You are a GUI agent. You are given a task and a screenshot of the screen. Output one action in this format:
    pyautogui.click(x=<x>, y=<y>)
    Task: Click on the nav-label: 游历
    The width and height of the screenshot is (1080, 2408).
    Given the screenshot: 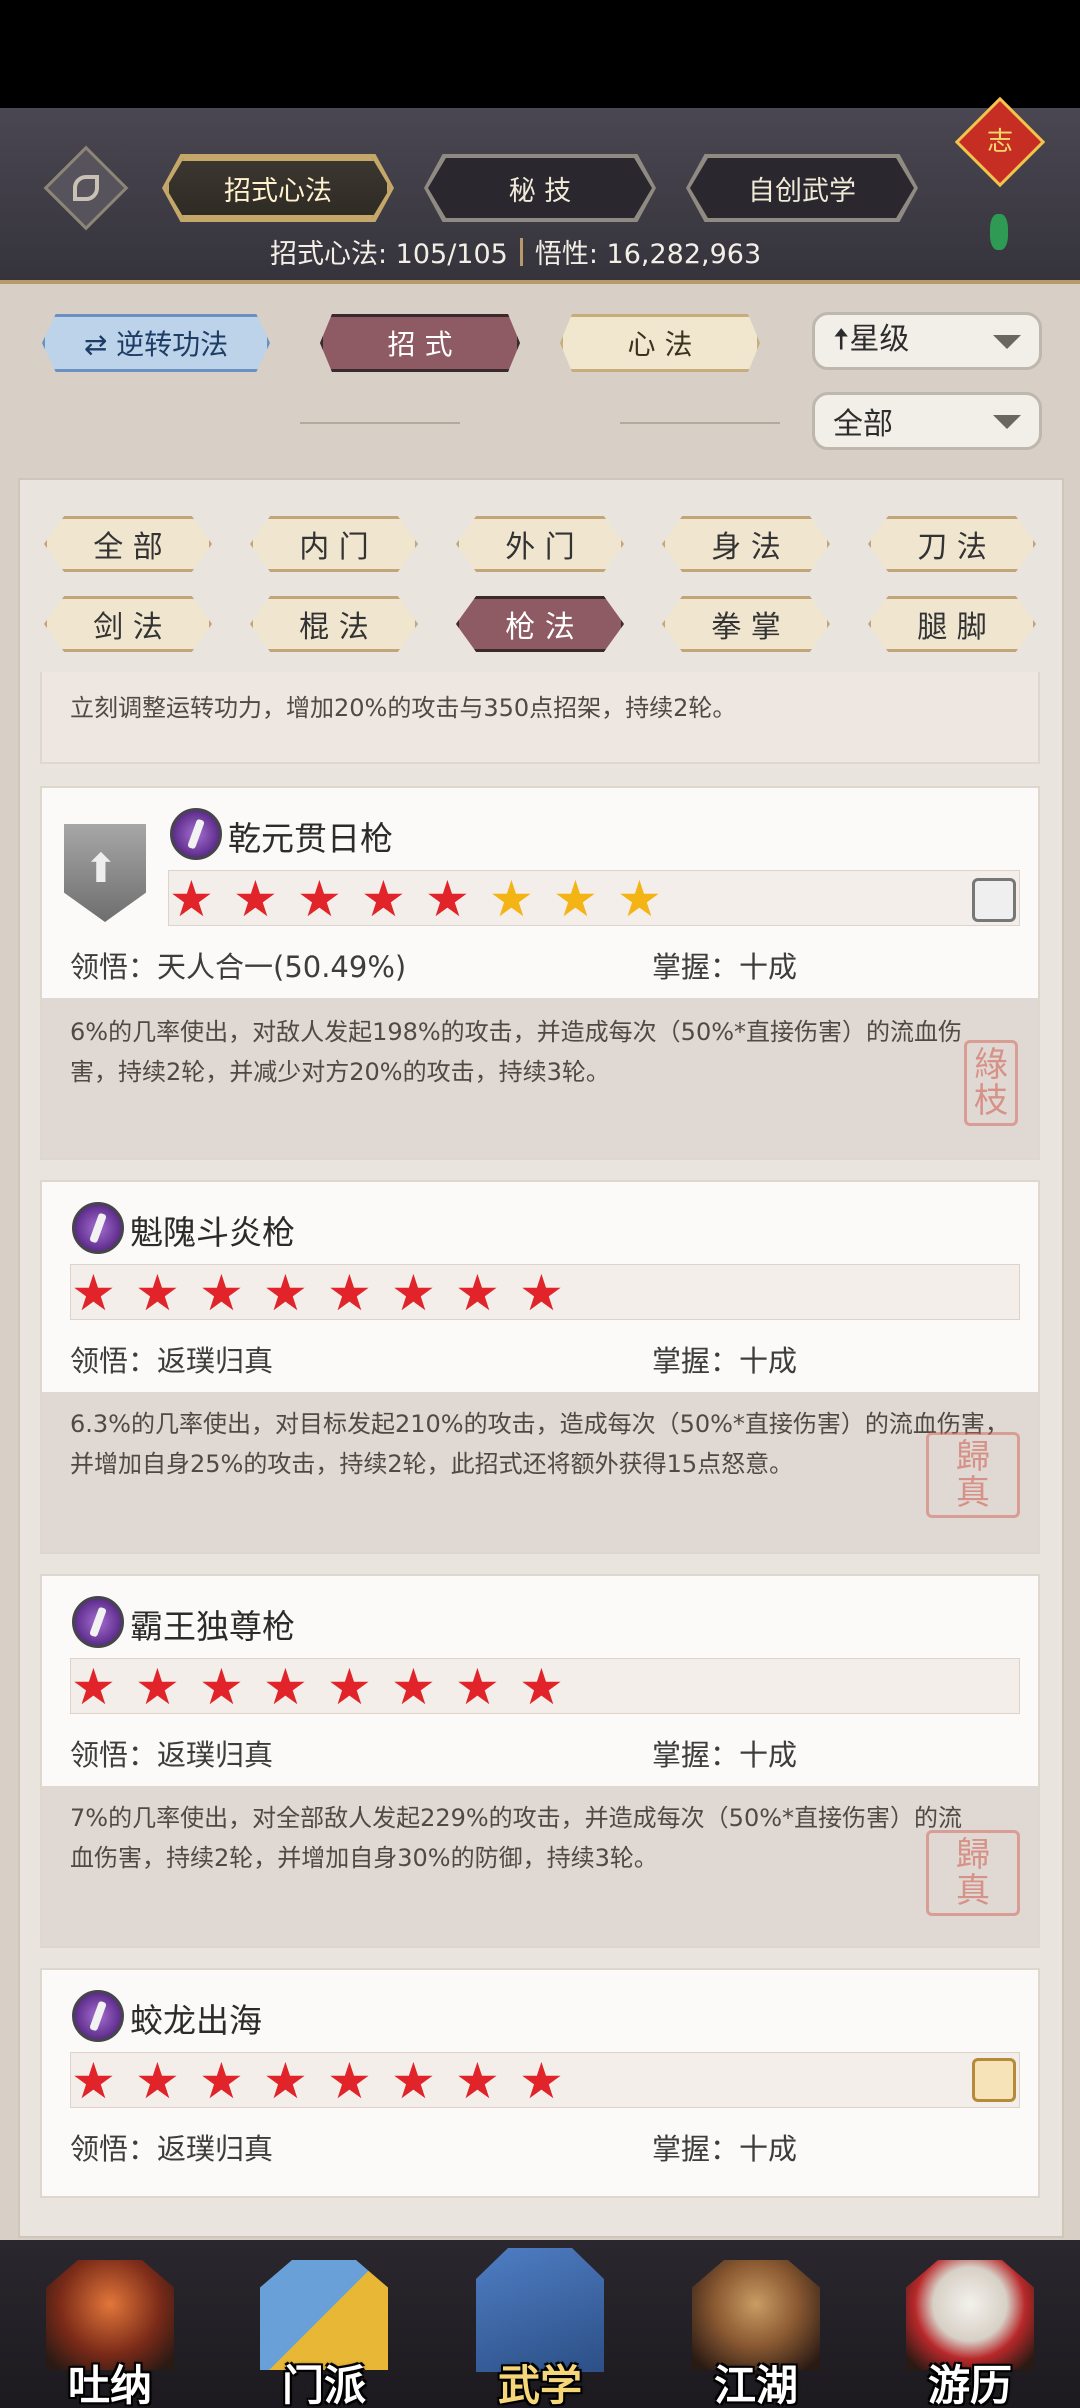 What is the action you would take?
    pyautogui.click(x=969, y=2384)
    